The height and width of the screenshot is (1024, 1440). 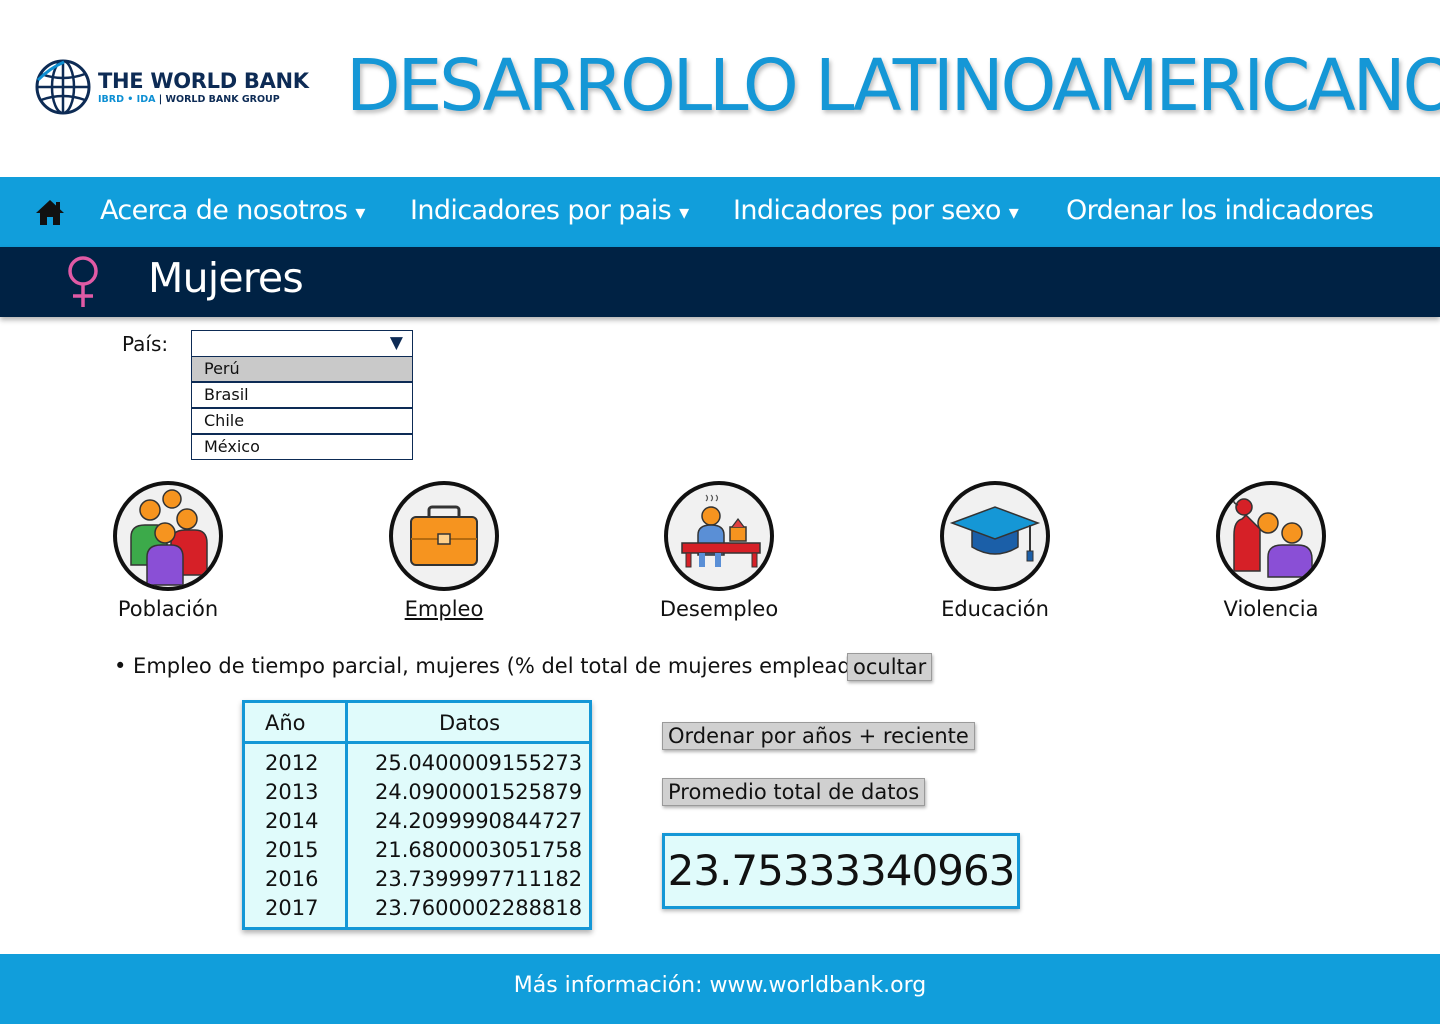 I want to click on nav-item-gender-indicators: Indicadores por sexo ▾, so click(x=876, y=212).